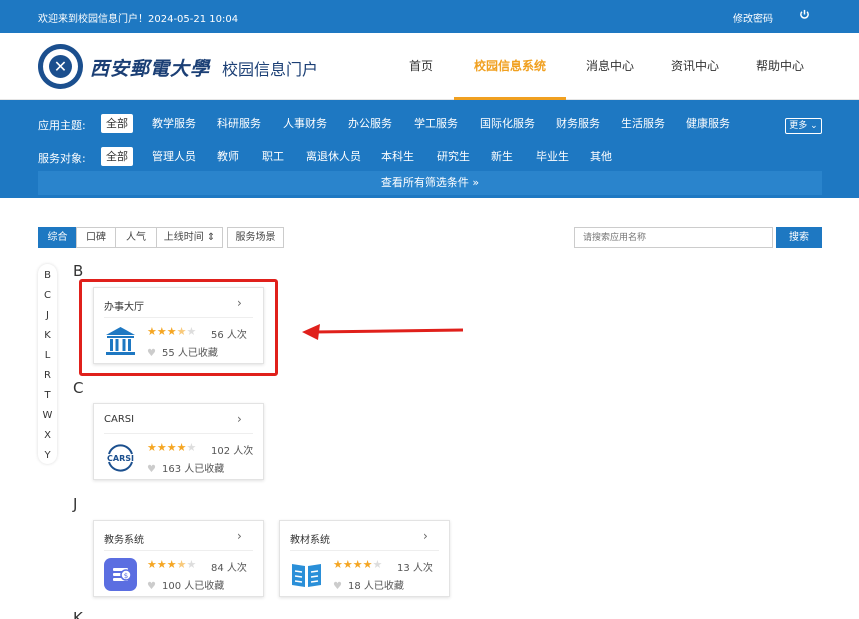  Describe the element at coordinates (310, 540) in the screenshot. I see `app-name: 教材系统` at that location.